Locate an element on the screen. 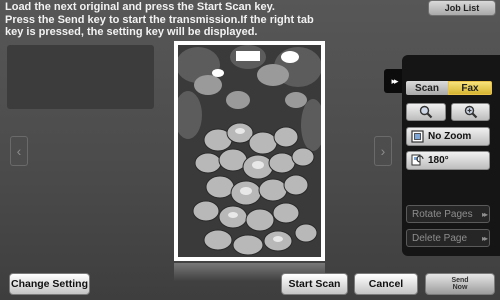  job-list-button: Job List is located at coordinates (462, 8).